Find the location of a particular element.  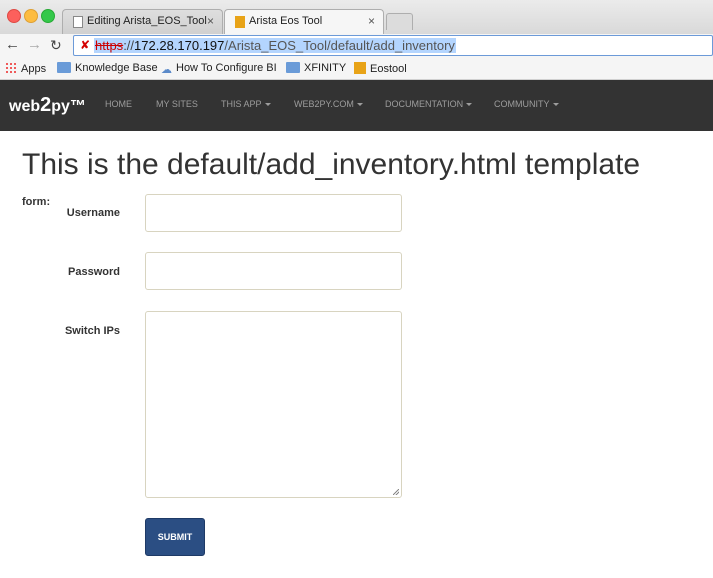

forward-arrow-icon: → is located at coordinates (34, 44).